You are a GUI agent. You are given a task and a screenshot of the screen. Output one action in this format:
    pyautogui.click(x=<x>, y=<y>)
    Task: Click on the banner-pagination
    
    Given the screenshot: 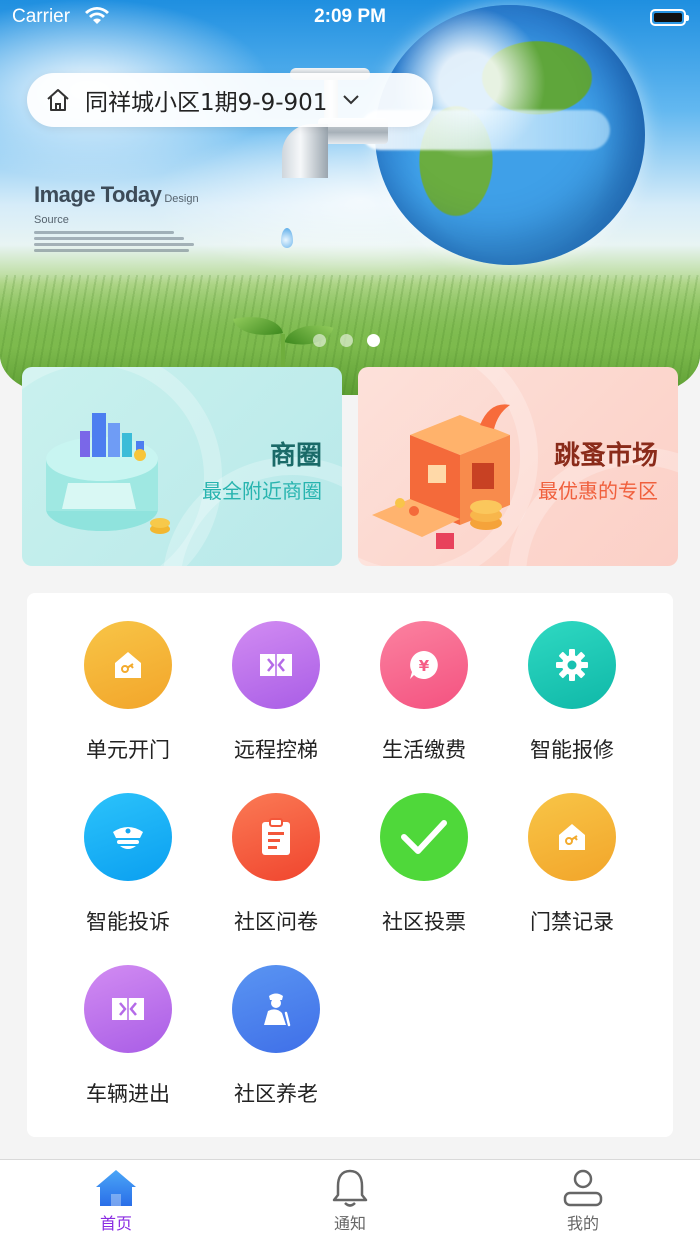 What is the action you would take?
    pyautogui.click(x=346, y=340)
    